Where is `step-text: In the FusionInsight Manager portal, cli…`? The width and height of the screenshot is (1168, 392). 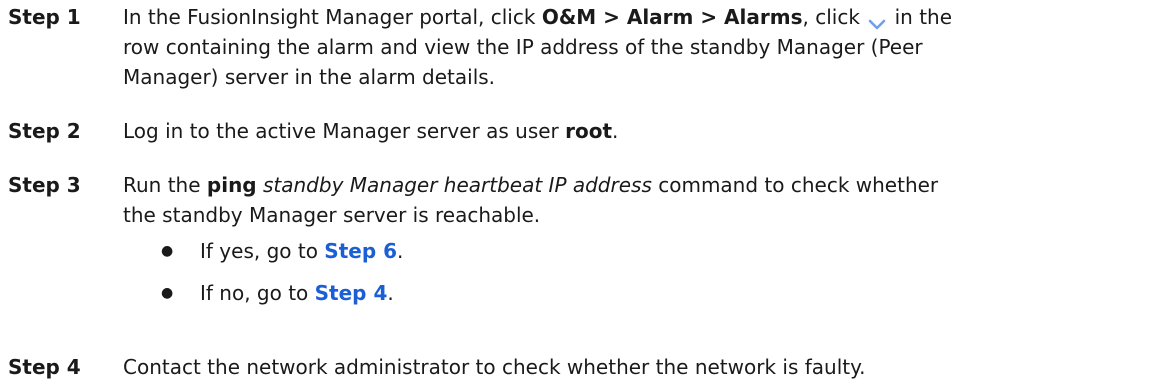
step-text: In the FusionInsight Manager portal, cli… is located at coordinates (332, 17).